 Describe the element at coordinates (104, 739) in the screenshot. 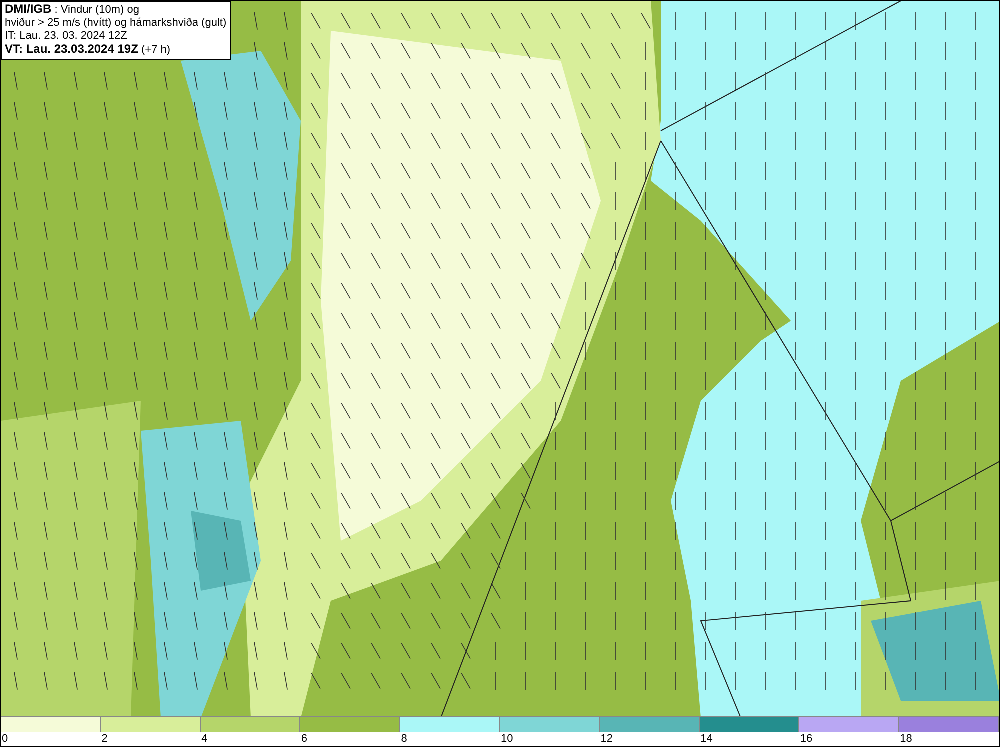

I see `legend-label: 2` at that location.